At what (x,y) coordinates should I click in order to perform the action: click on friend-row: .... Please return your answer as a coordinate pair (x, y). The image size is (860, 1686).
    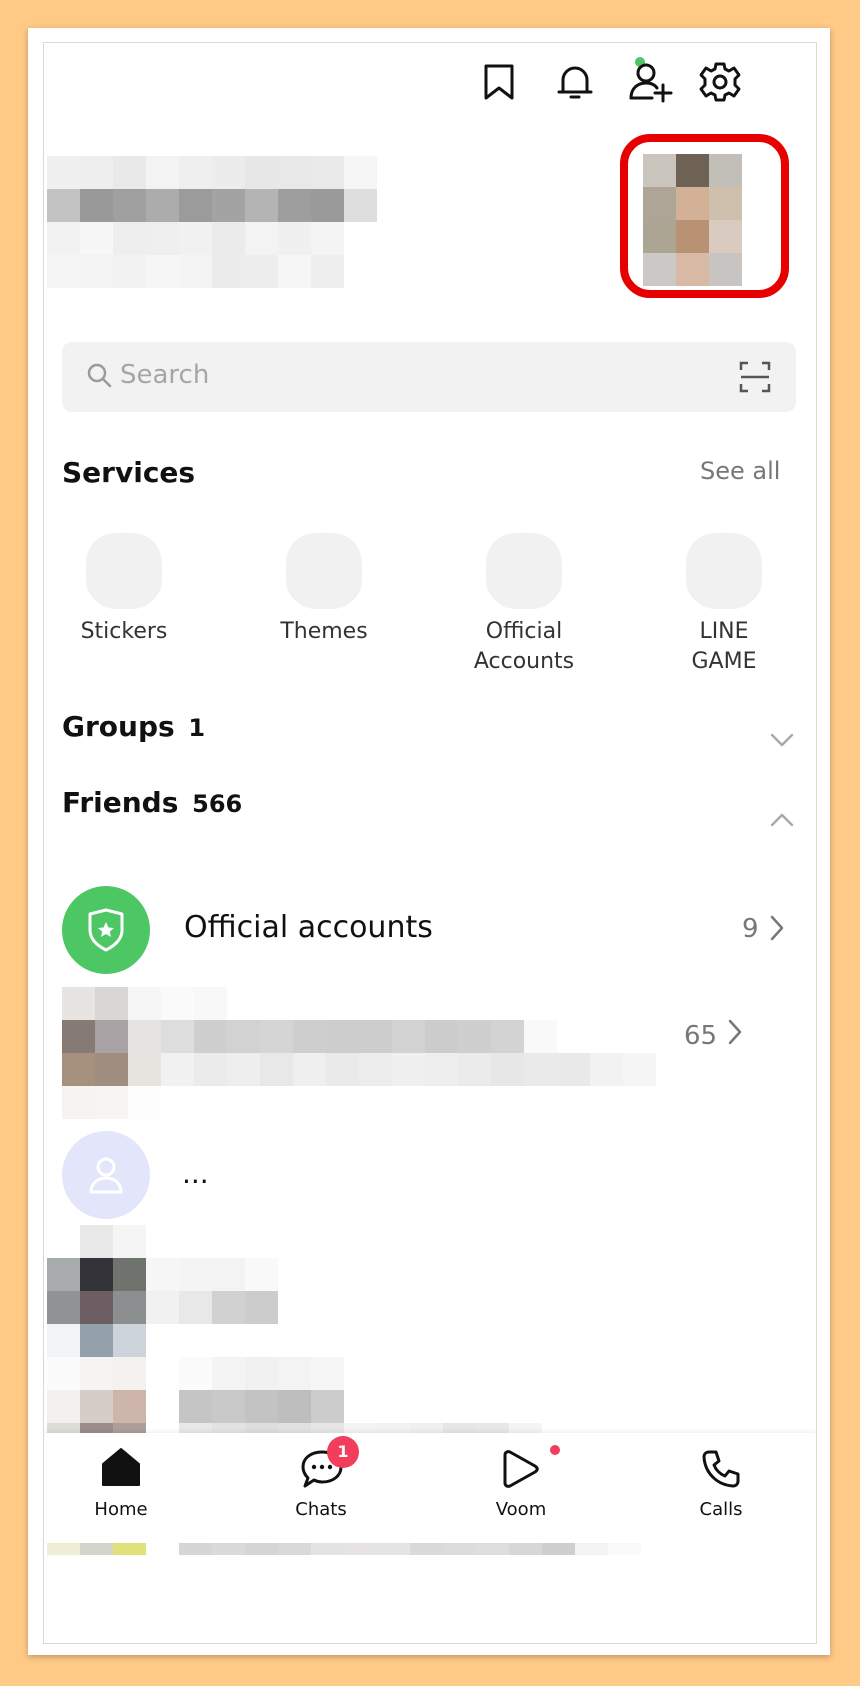
    Looking at the image, I should click on (432, 1175).